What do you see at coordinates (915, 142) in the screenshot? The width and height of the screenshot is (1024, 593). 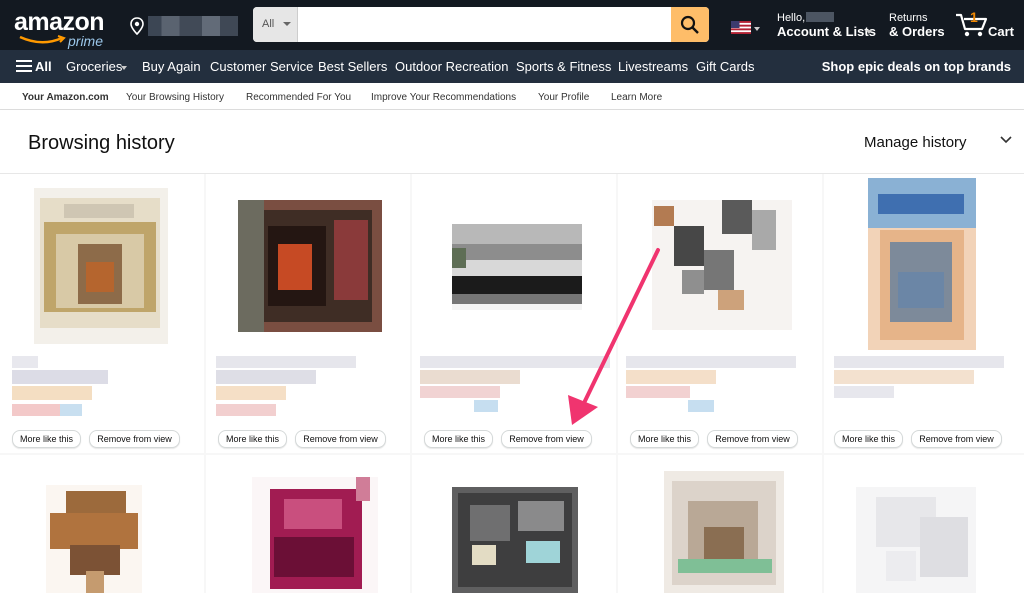 I see `manage-history-toggle: Manage history` at bounding box center [915, 142].